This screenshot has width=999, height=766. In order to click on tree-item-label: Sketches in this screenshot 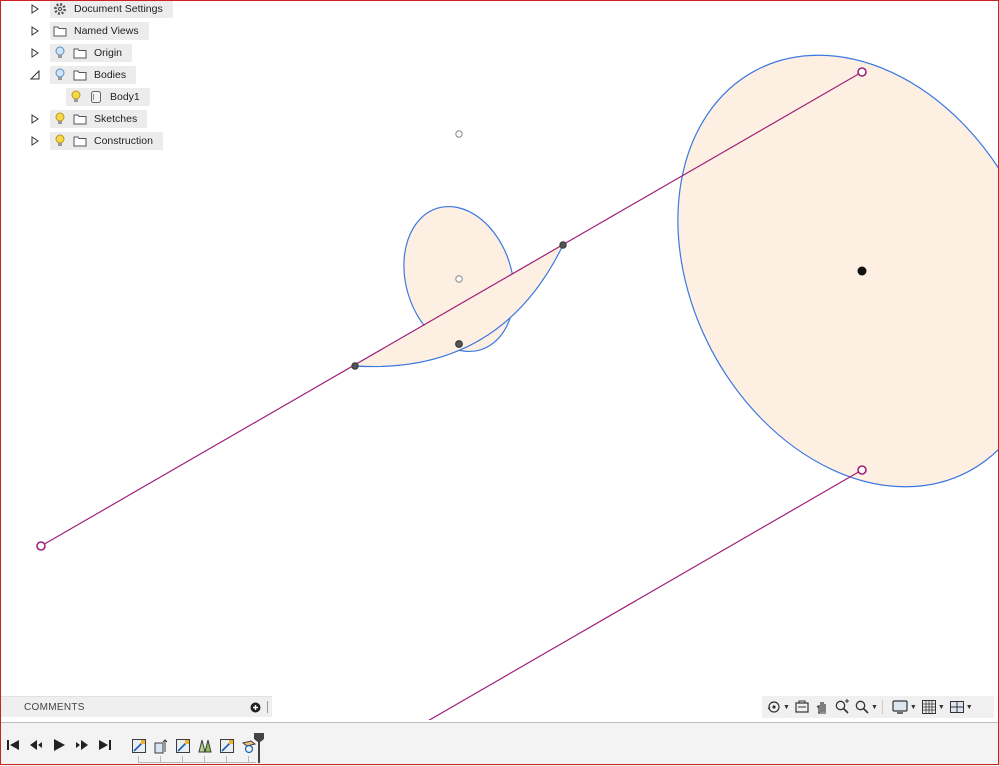, I will do `click(116, 119)`.